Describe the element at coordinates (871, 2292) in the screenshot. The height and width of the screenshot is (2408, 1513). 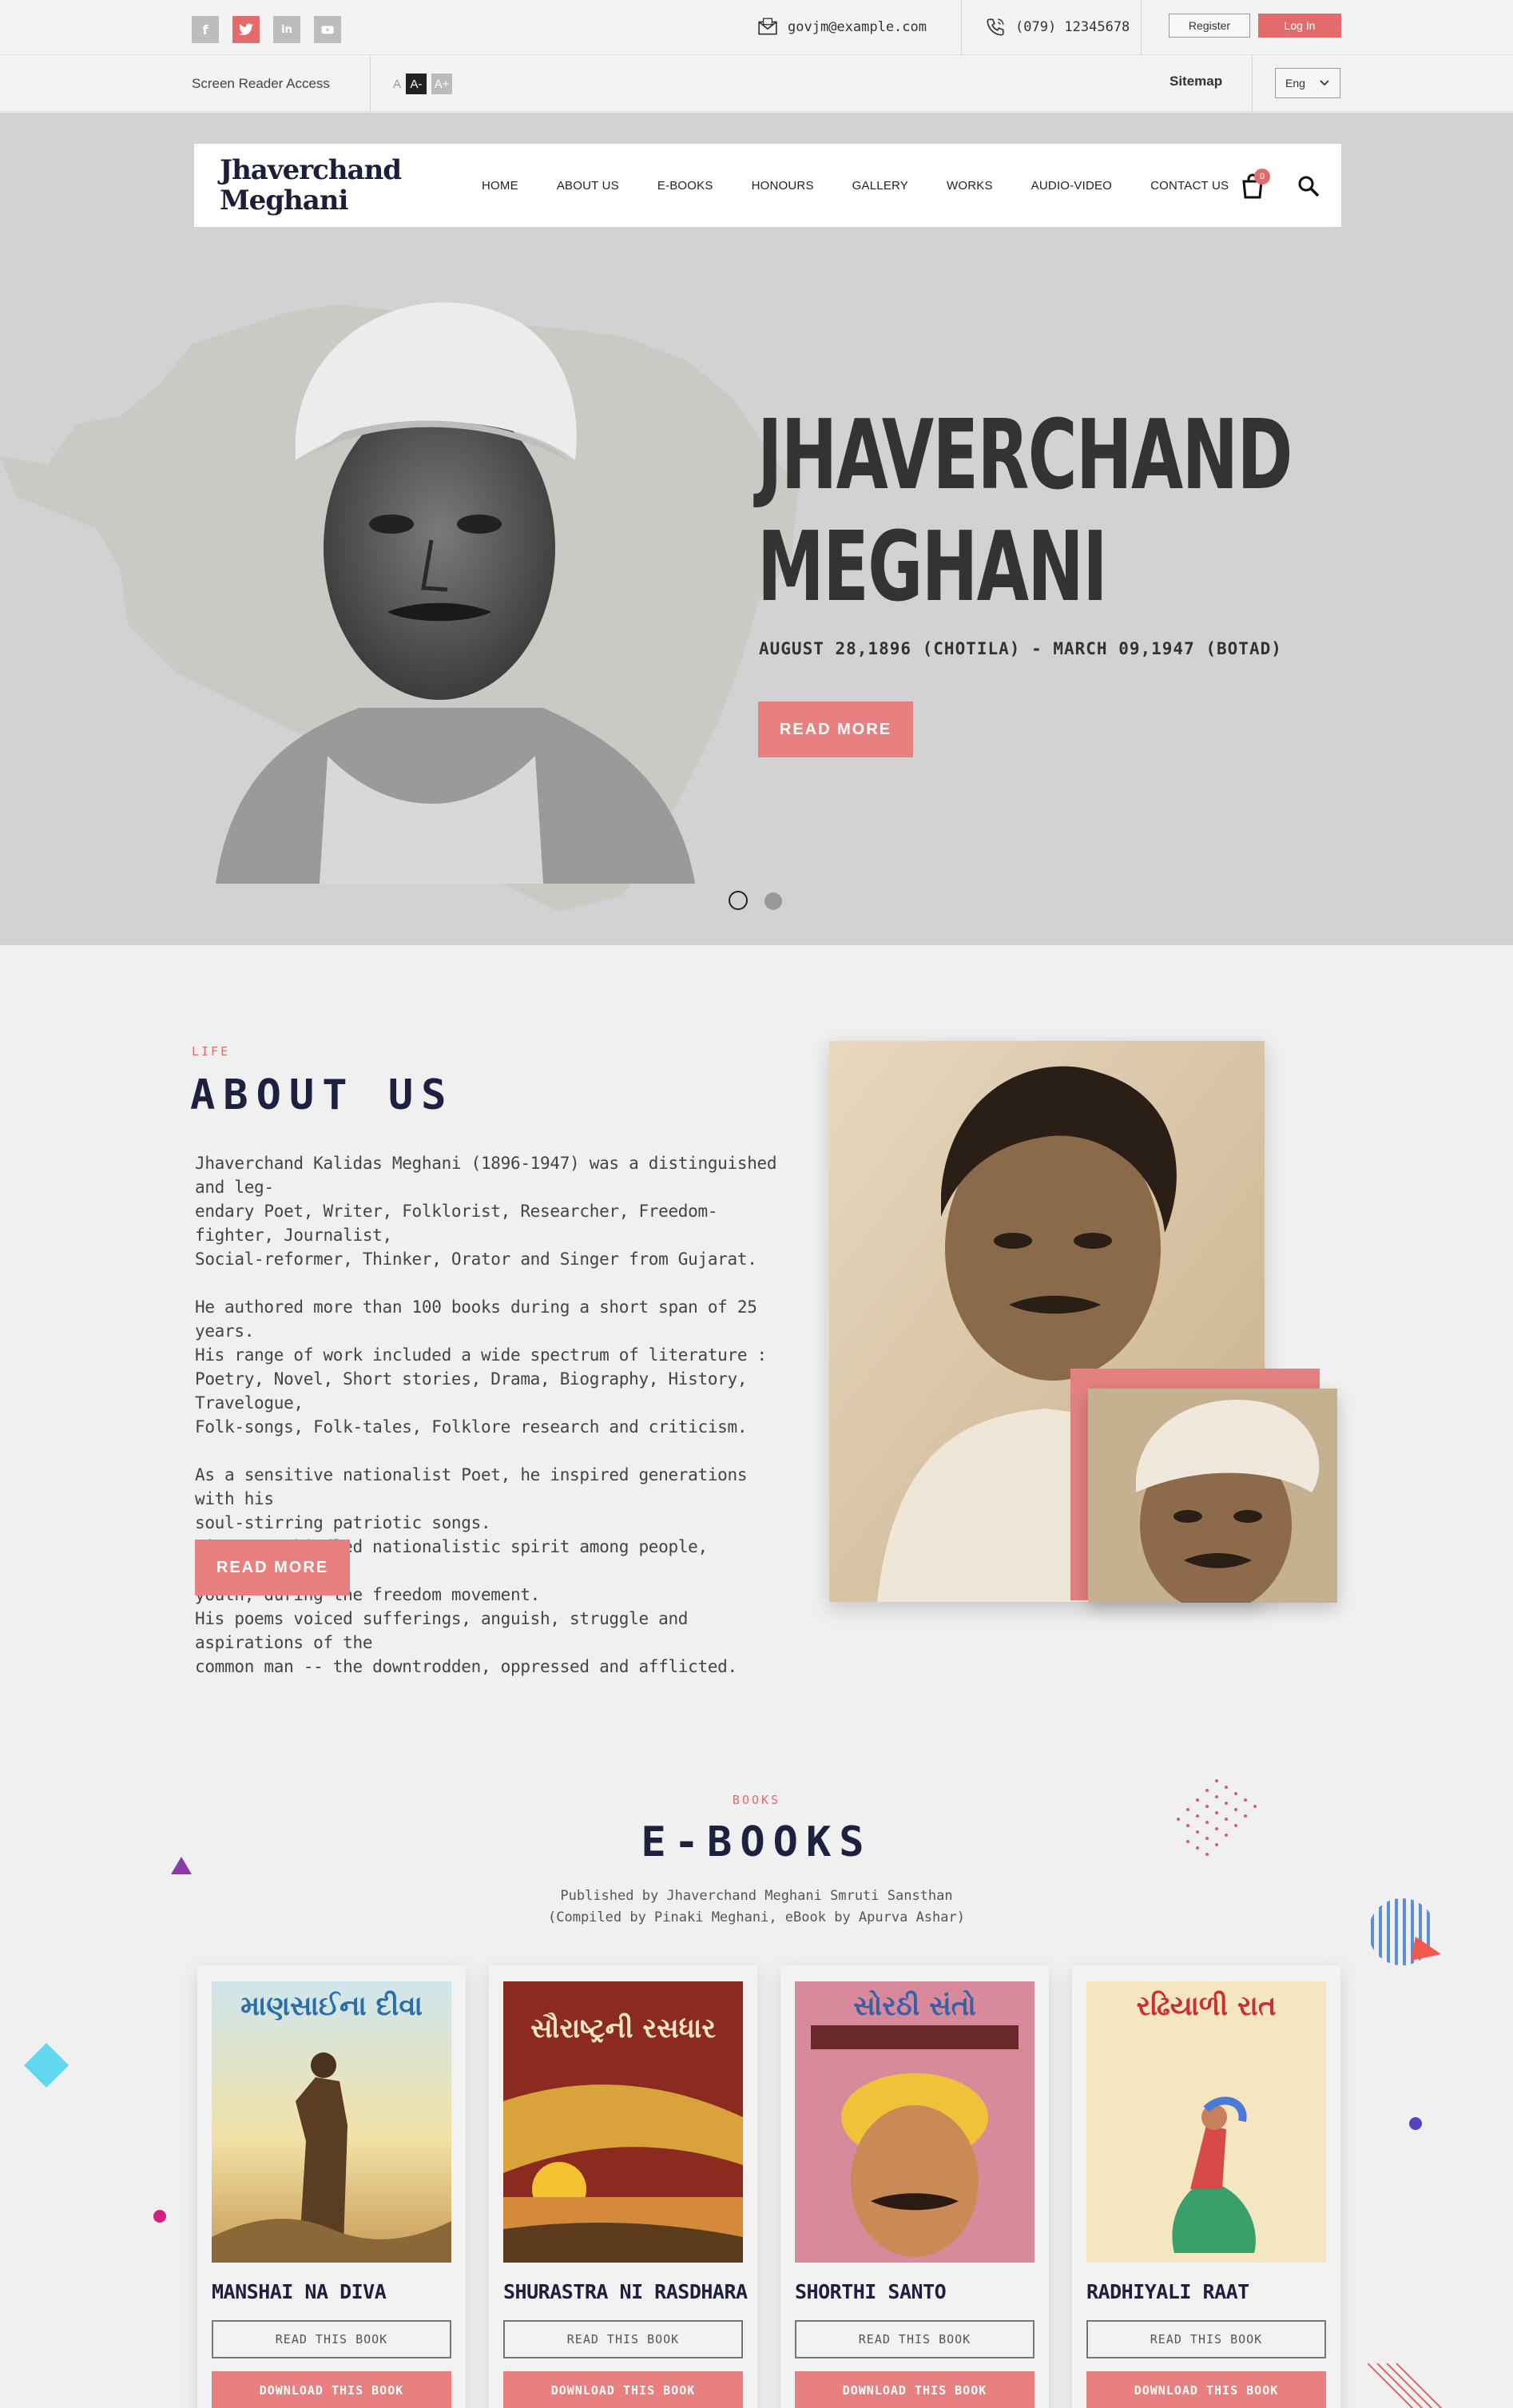
I see `book-title: SHORTHI SANTO` at that location.